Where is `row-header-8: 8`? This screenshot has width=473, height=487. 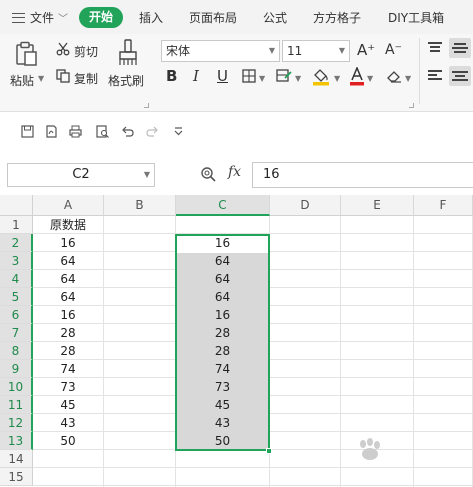
row-header-8: 8 is located at coordinates (16, 351).